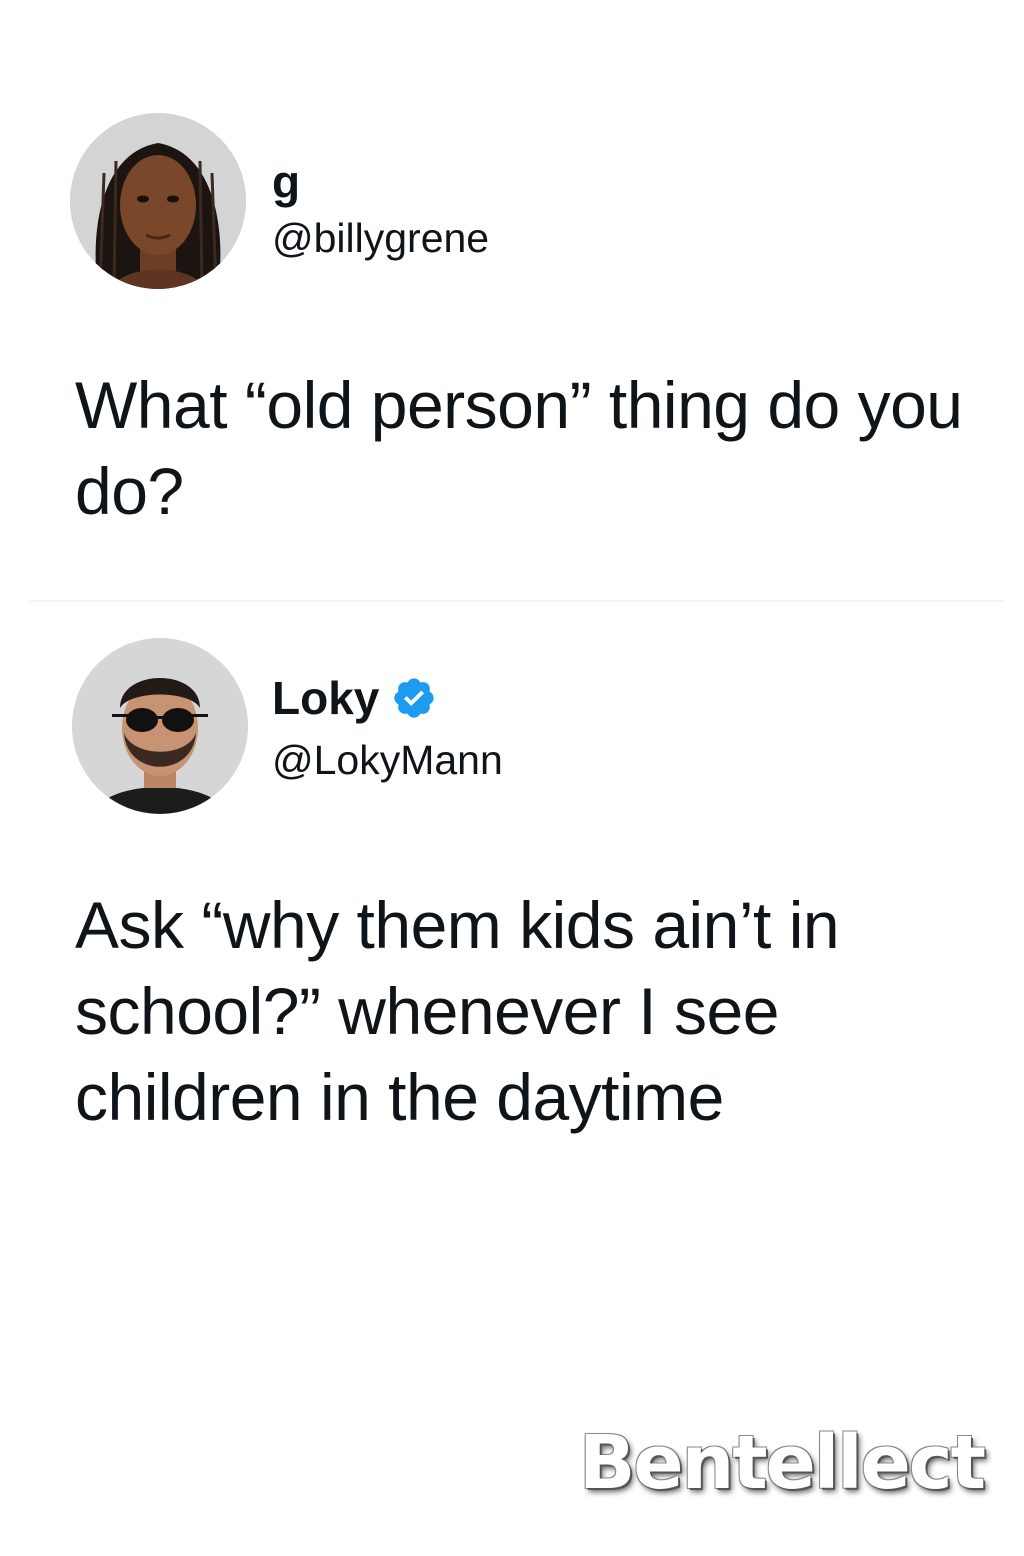 The image size is (1024, 1556). I want to click on display-name-text: g, so click(286, 182).